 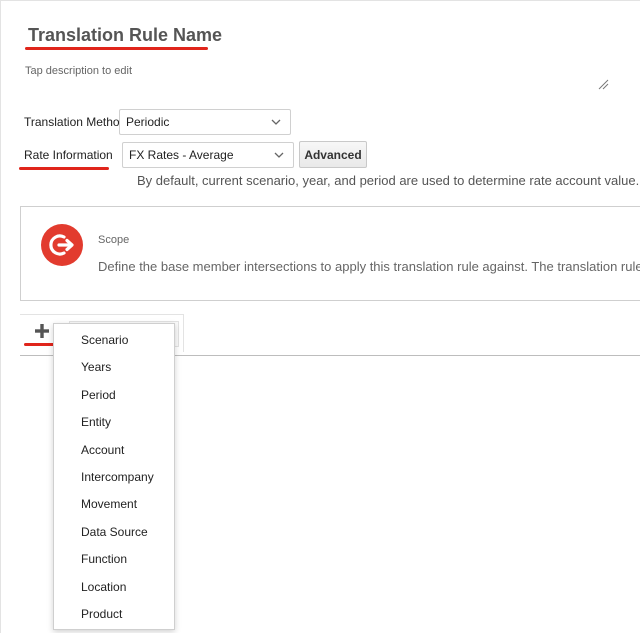 I want to click on menu-item-data-source: Data Source, so click(x=114, y=532).